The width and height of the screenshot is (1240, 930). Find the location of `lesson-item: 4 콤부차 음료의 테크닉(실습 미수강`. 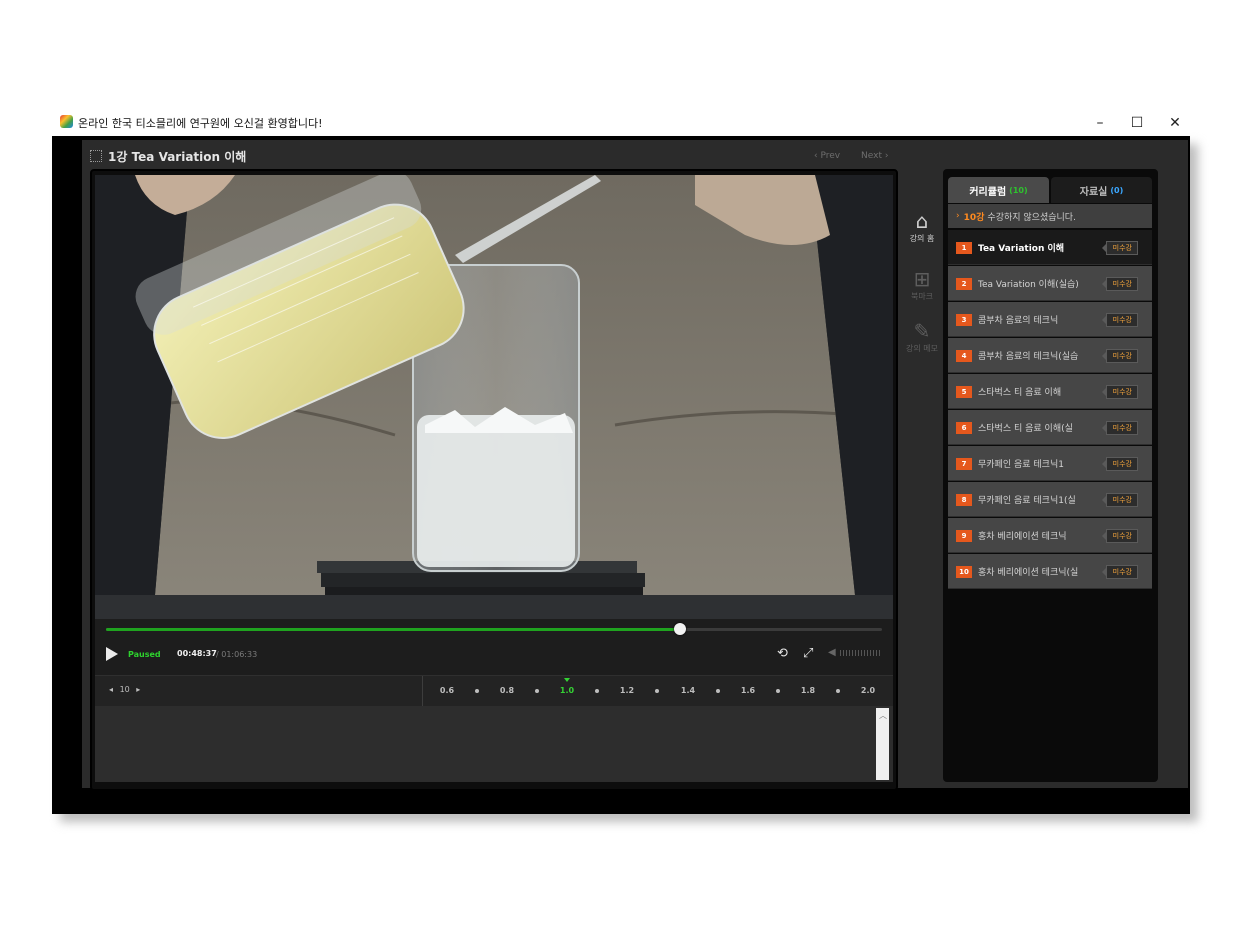

lesson-item: 4 콤부차 음료의 테크닉(실습 미수강 is located at coordinates (1050, 355).